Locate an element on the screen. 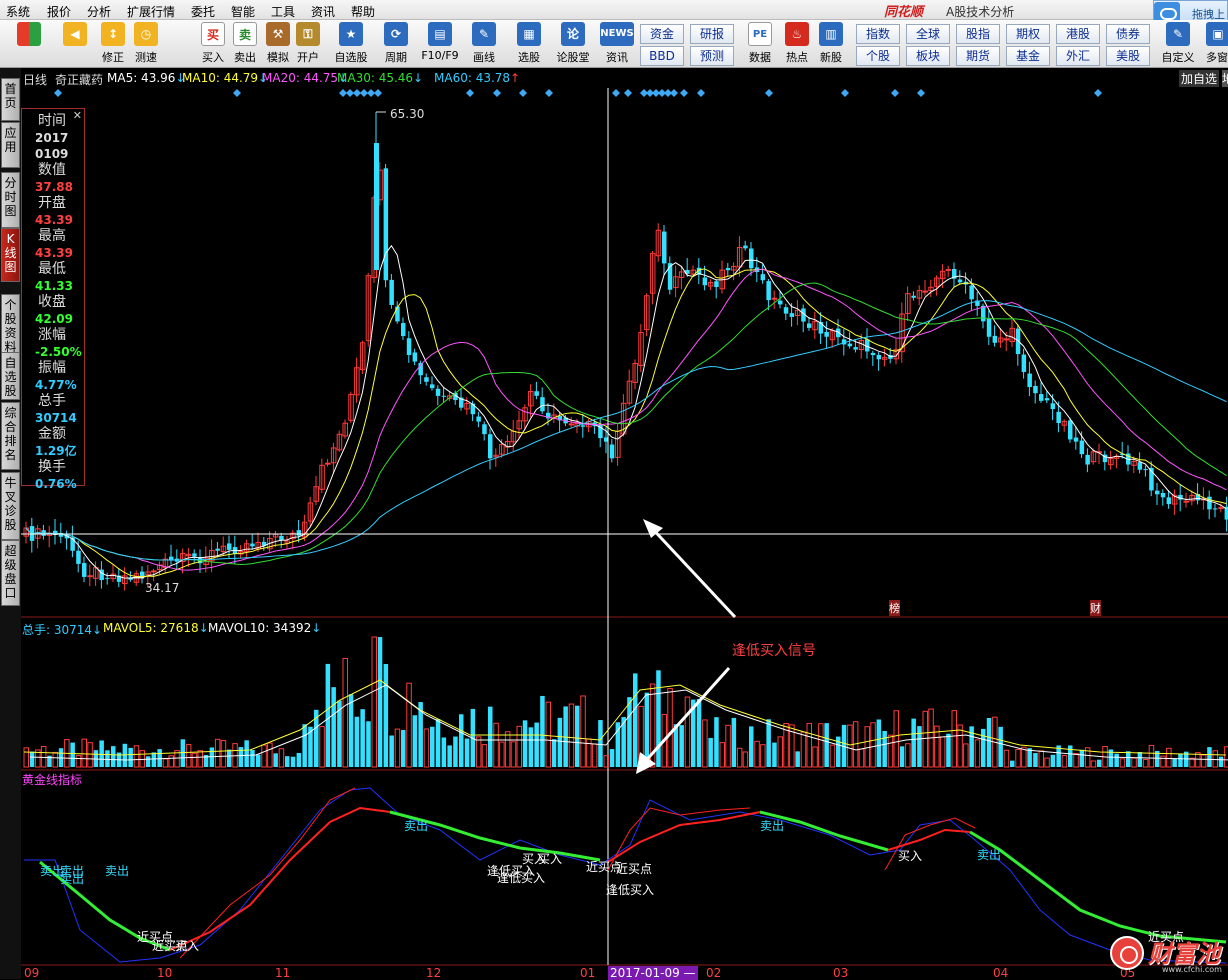 This screenshot has width=1228, height=980. menu-system: 系统 is located at coordinates (18, 11).